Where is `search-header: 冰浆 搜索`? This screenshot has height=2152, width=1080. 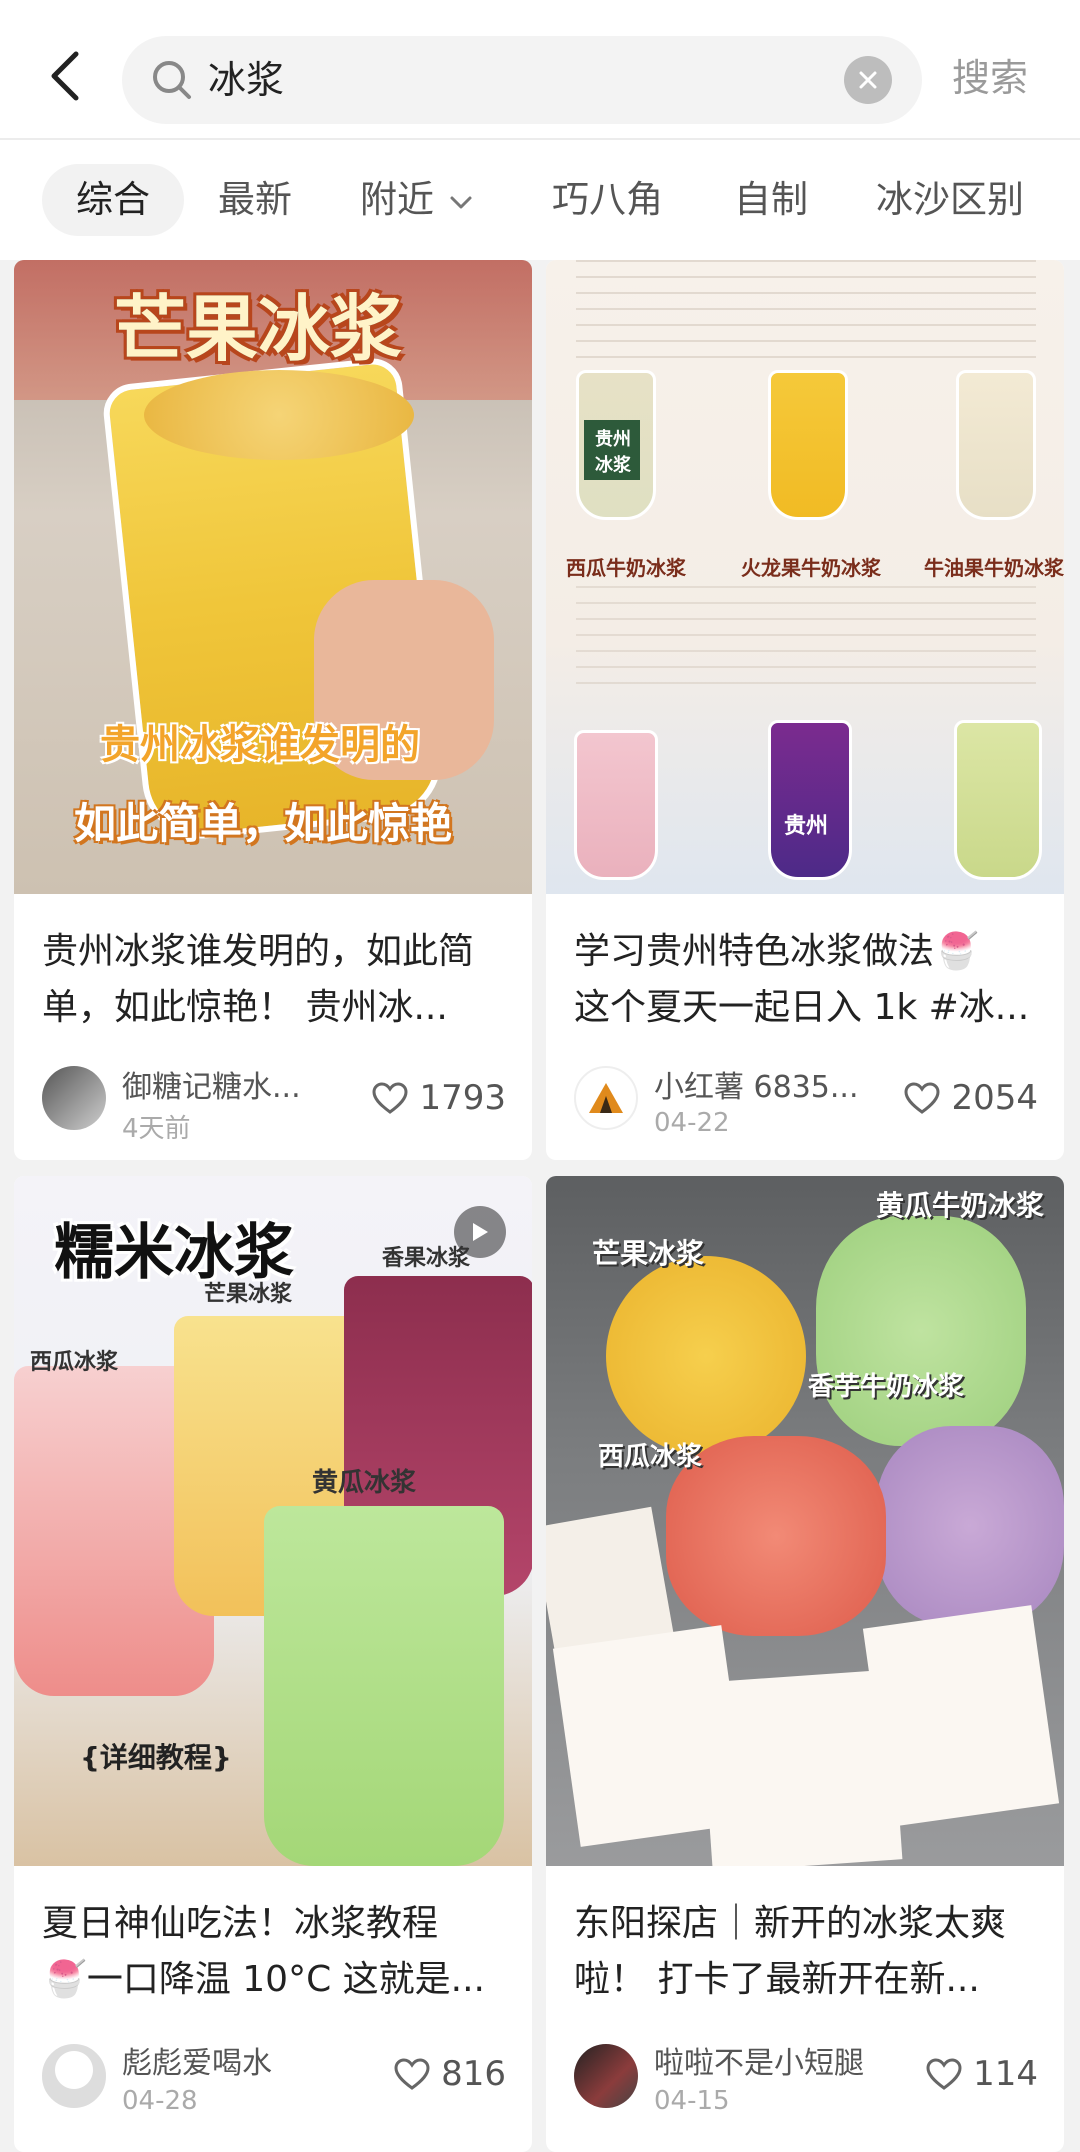 search-header: 冰浆 搜索 is located at coordinates (540, 69).